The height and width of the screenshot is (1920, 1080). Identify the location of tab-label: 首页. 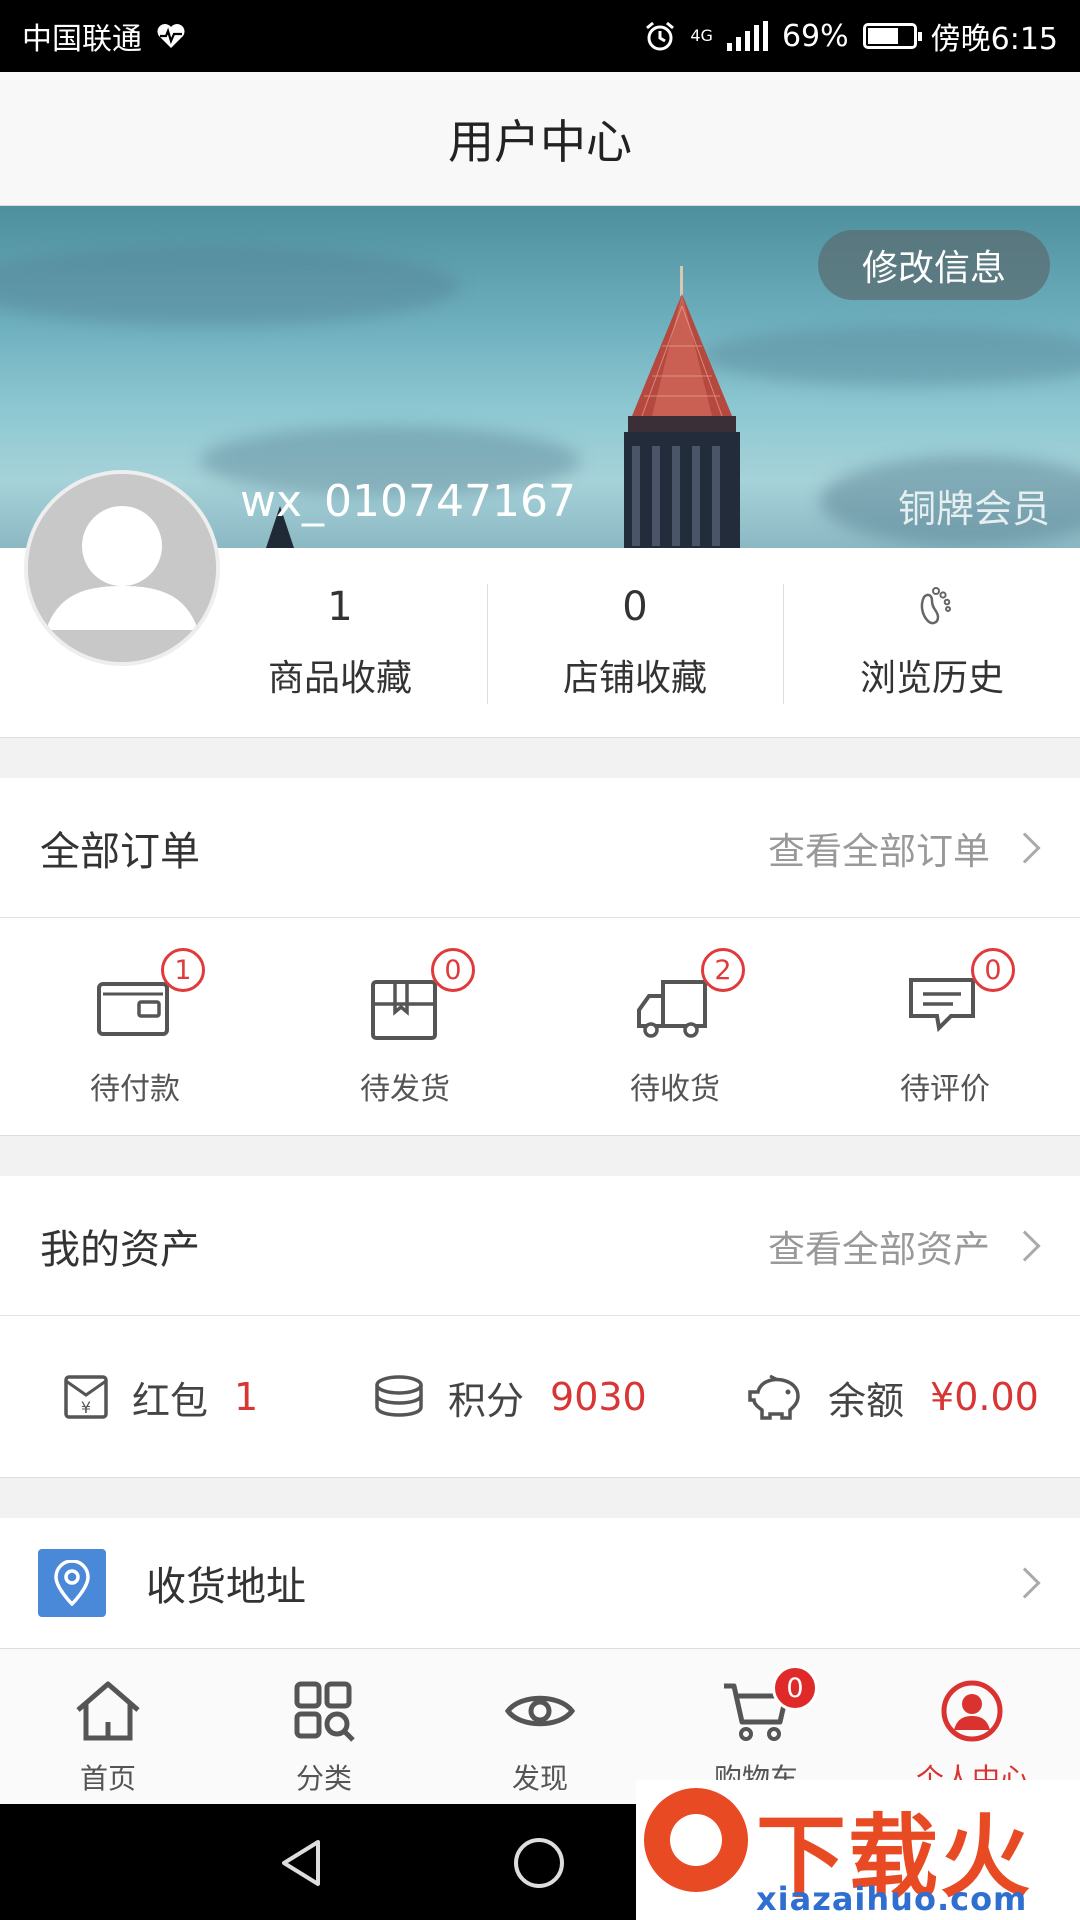
(107, 1778).